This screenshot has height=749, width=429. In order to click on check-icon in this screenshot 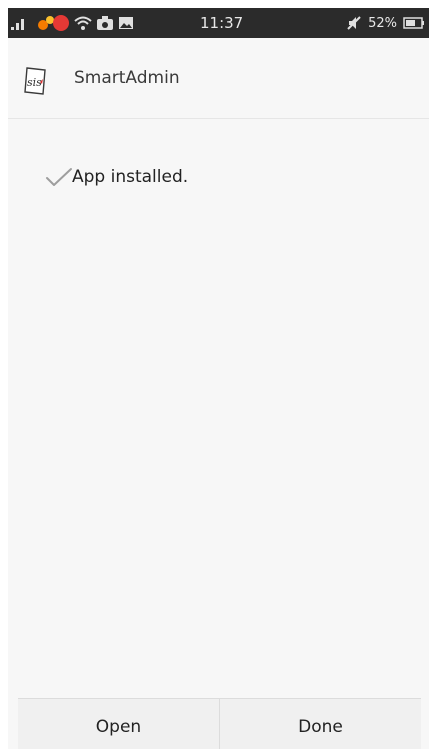, I will do `click(59, 177)`.